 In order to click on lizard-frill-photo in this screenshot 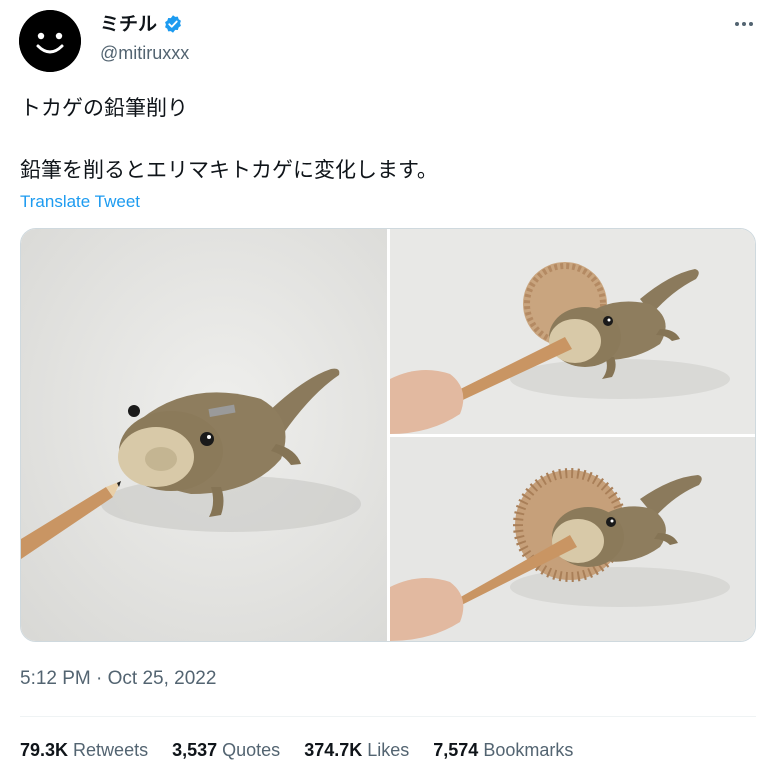, I will do `click(572, 331)`.